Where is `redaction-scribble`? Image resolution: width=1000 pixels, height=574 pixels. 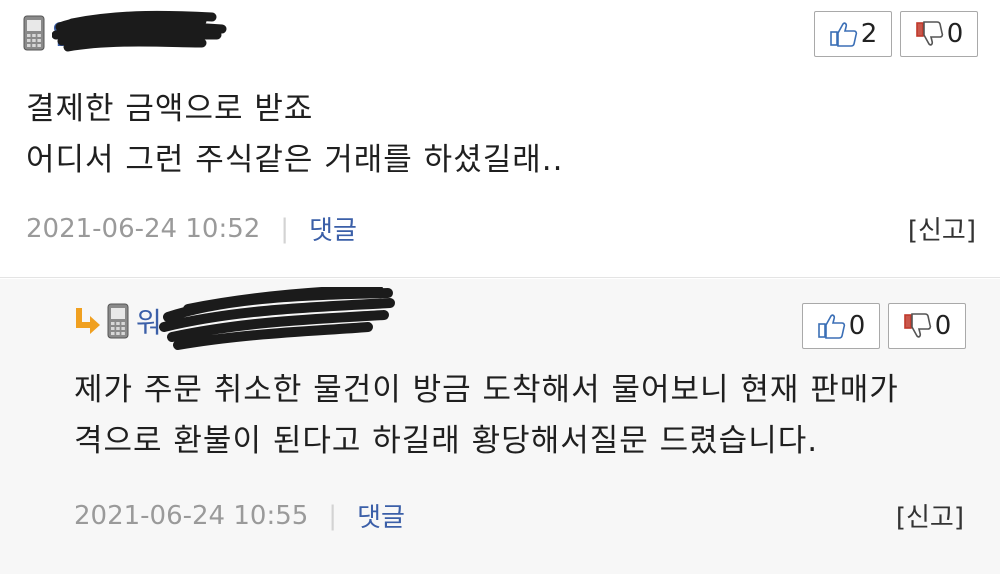
redaction-scribble is located at coordinates (277, 318).